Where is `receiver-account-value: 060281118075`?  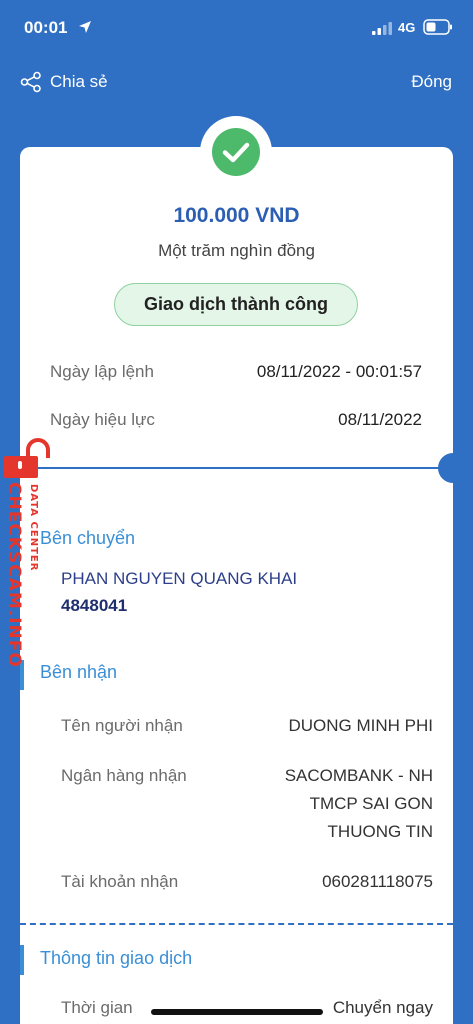 receiver-account-value: 060281118075 is located at coordinates (377, 881).